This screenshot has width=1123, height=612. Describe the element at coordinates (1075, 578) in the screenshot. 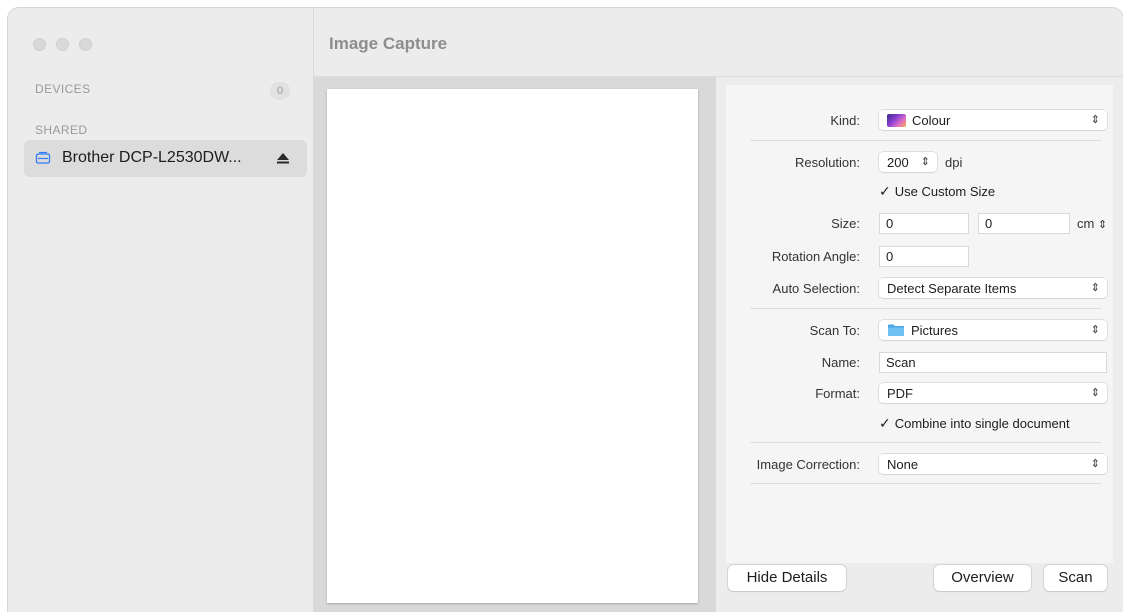

I see `scan-button: Scan` at that location.